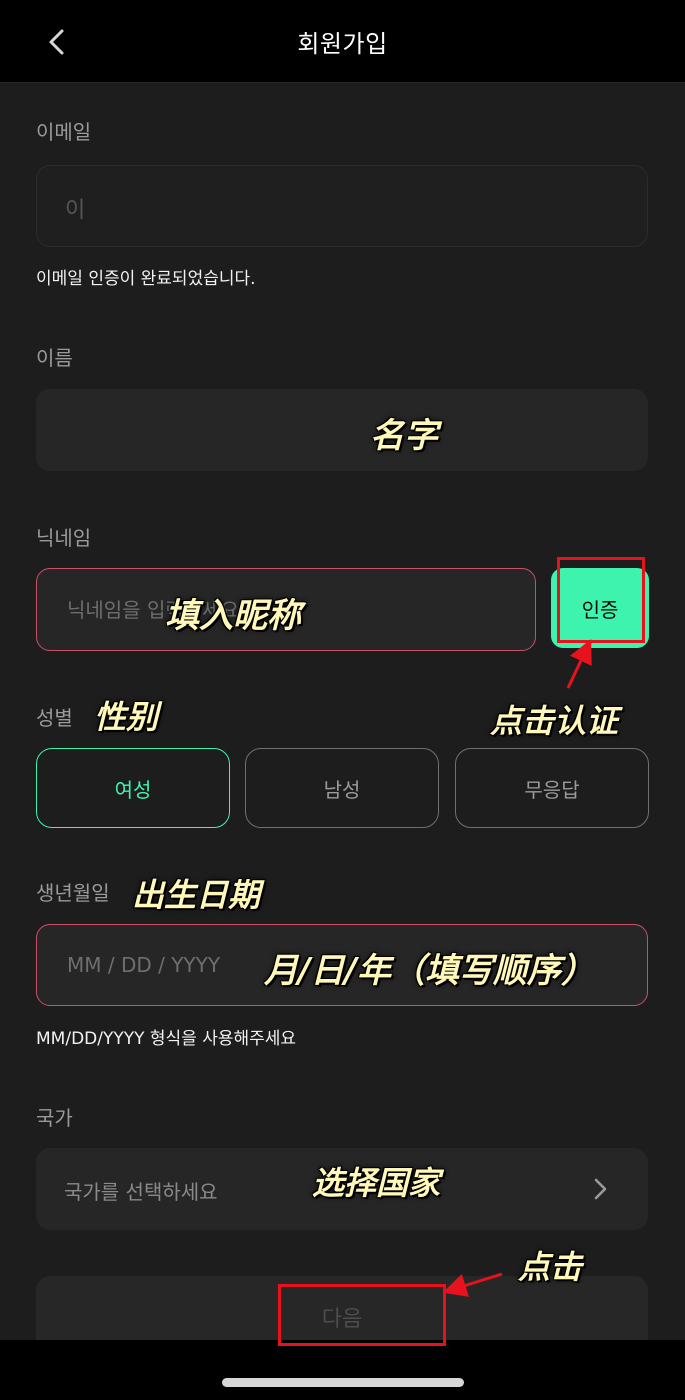 The width and height of the screenshot is (685, 1400). I want to click on arrow-to-verify, so click(579, 664).